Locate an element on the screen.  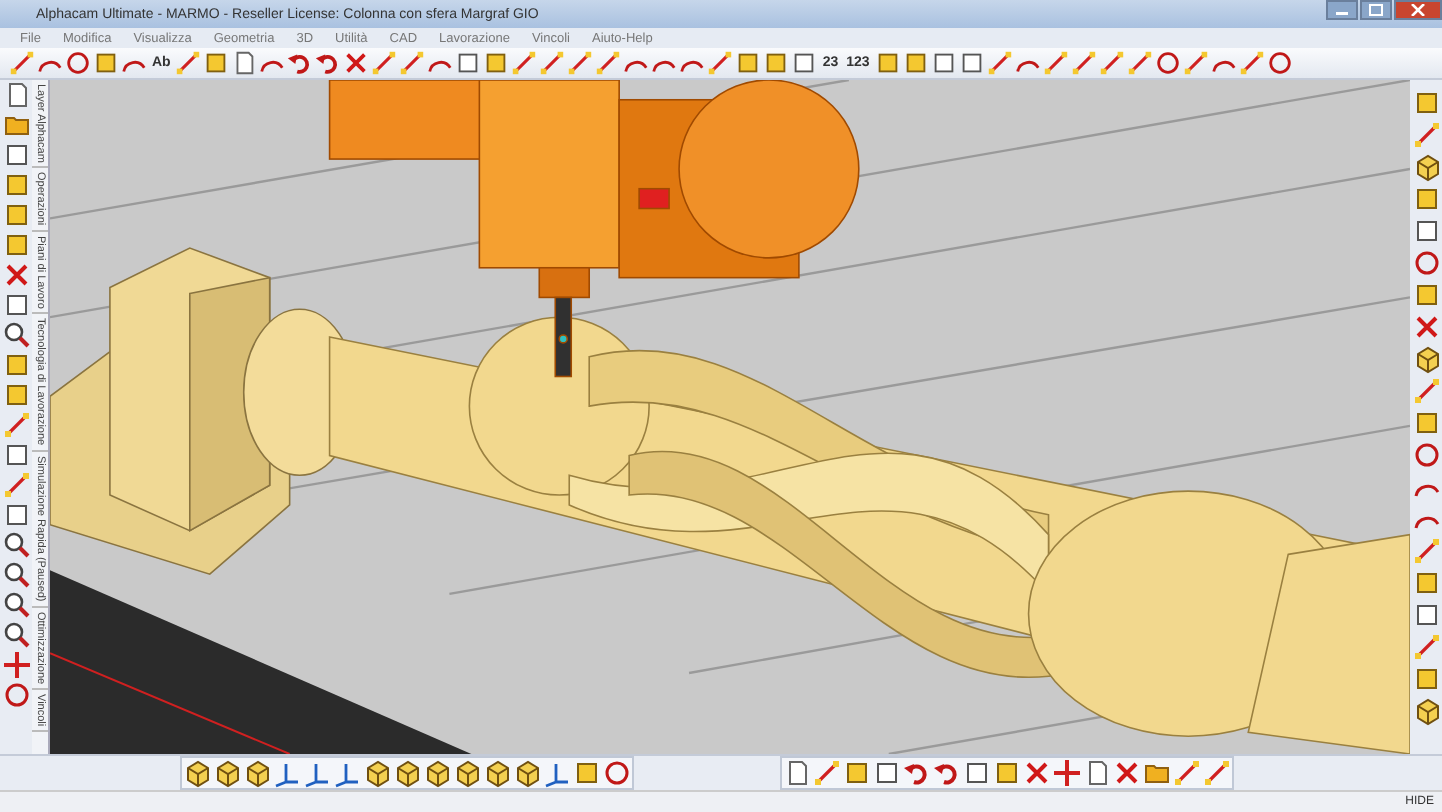
close-button is located at coordinates (1418, 10).